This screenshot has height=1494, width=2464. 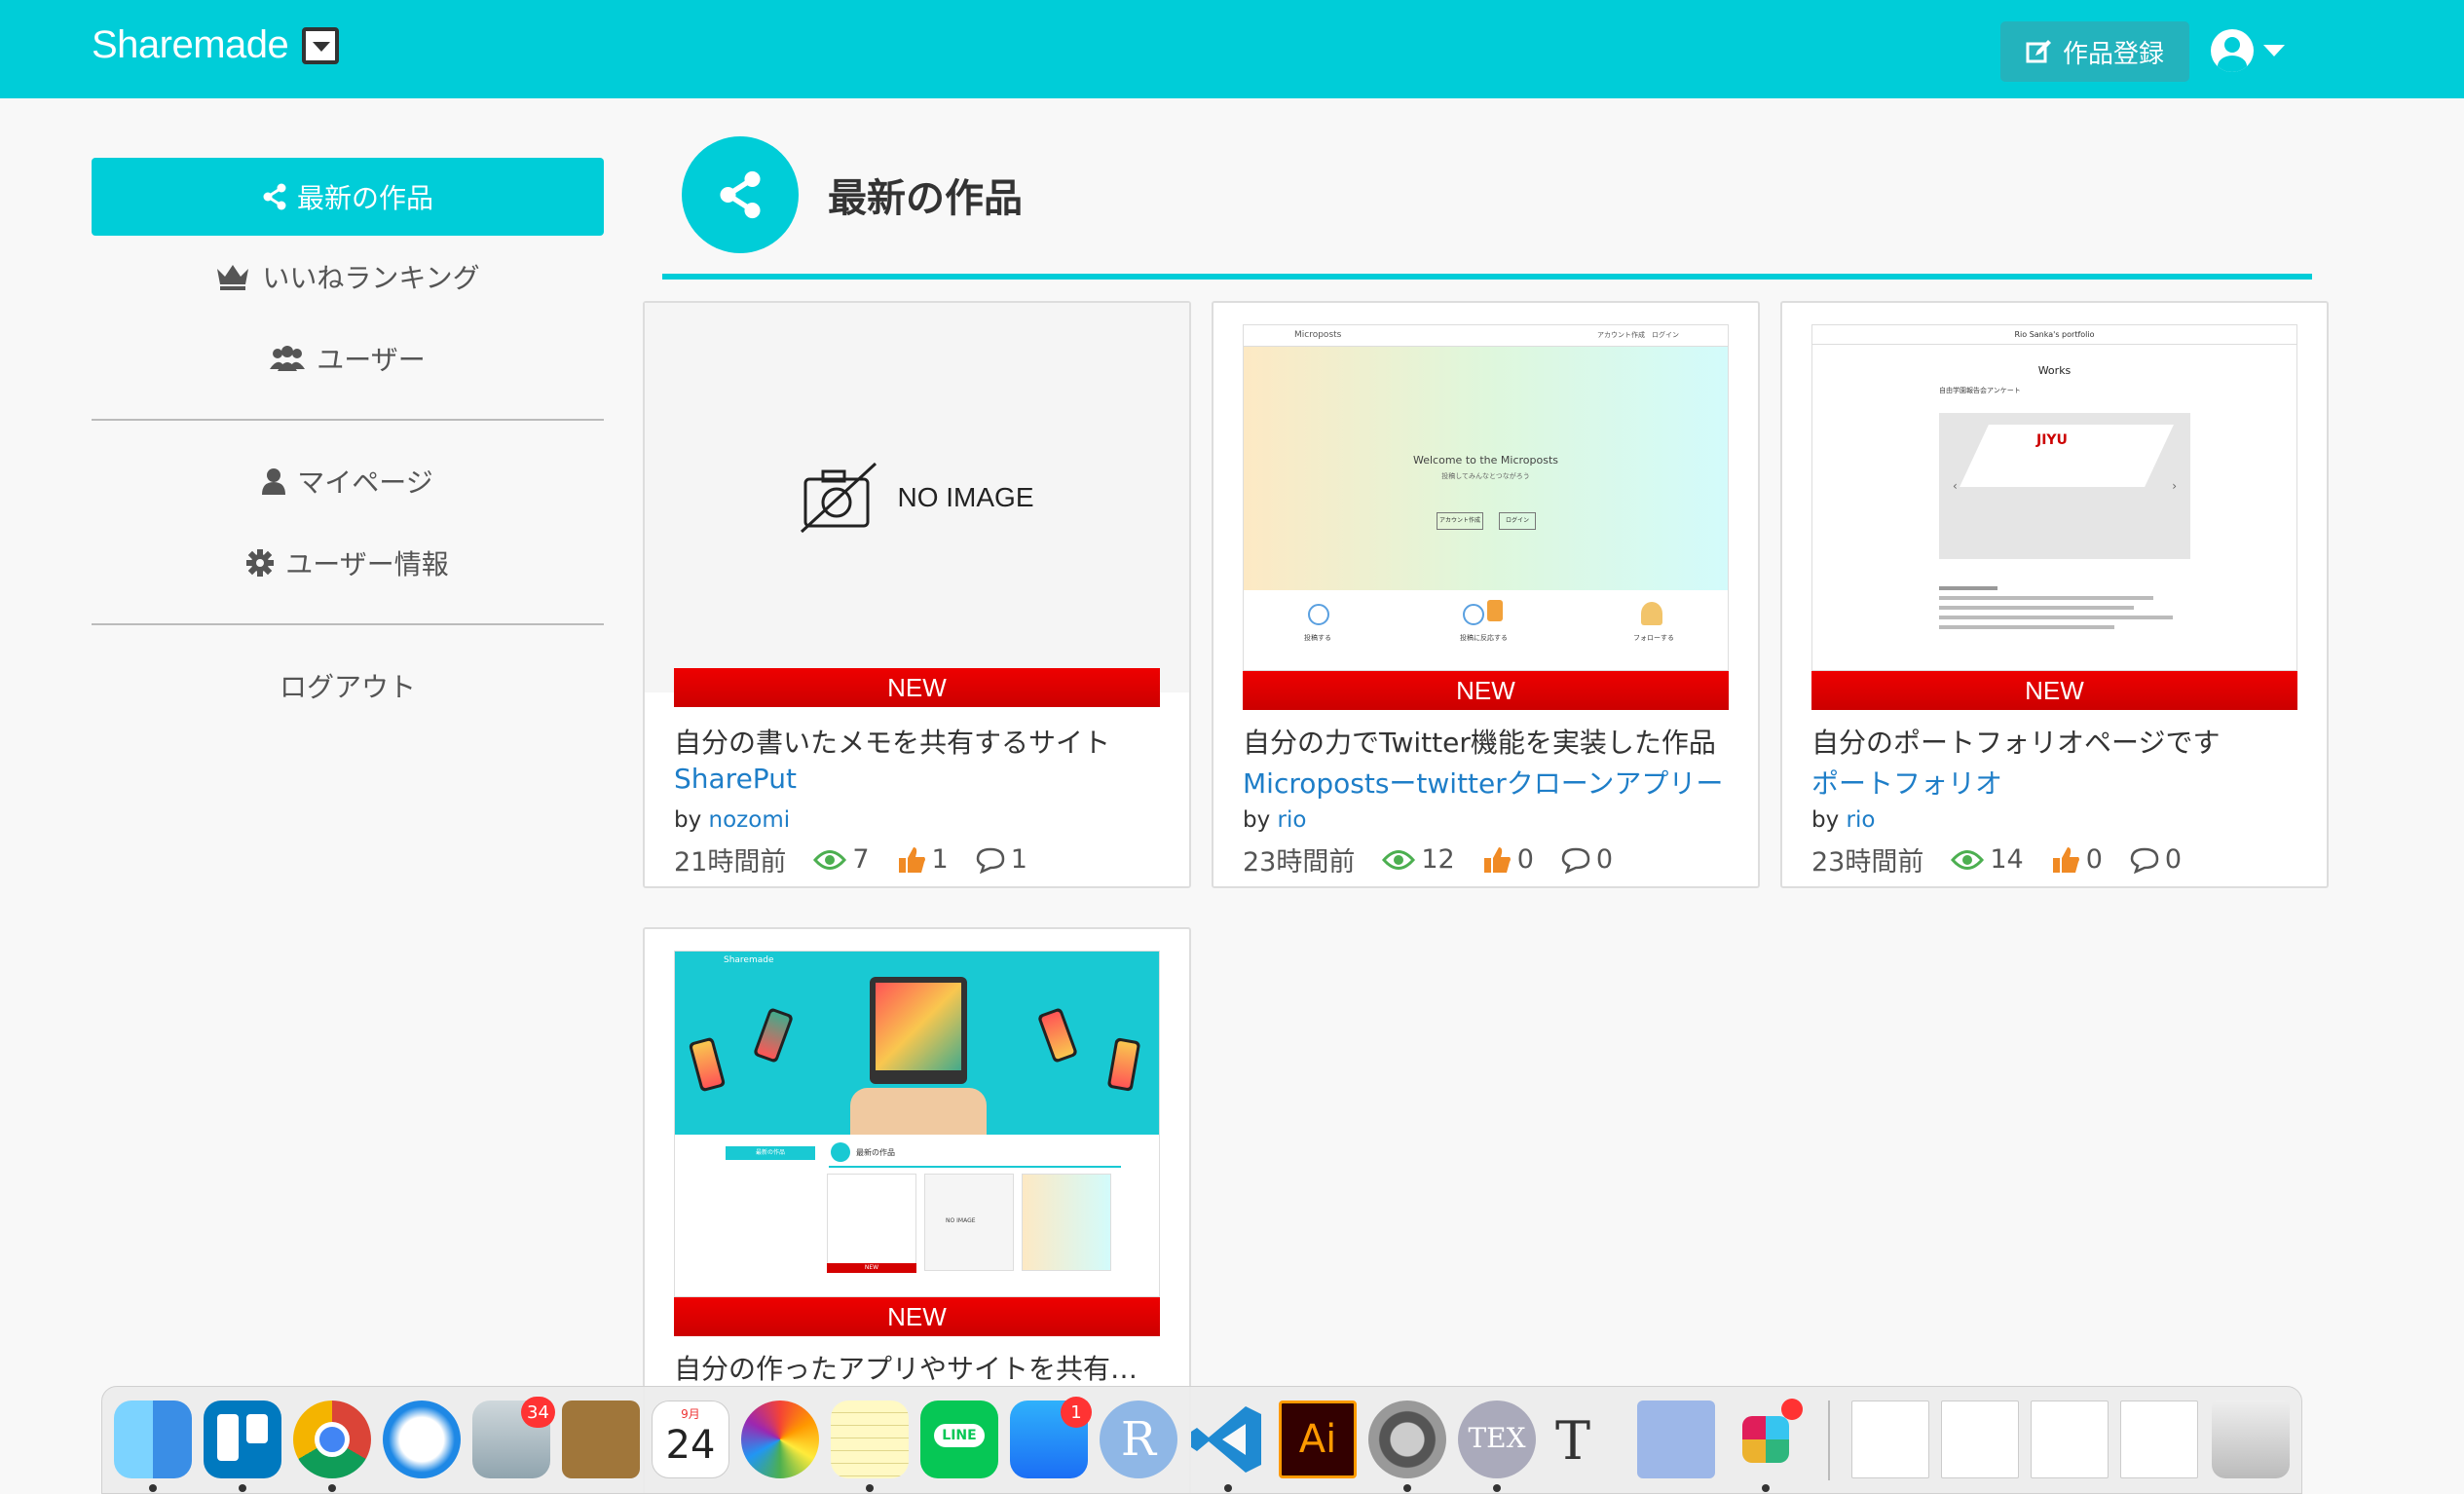 What do you see at coordinates (1517, 521) in the screenshot?
I see `shot-btn2: ログイン` at bounding box center [1517, 521].